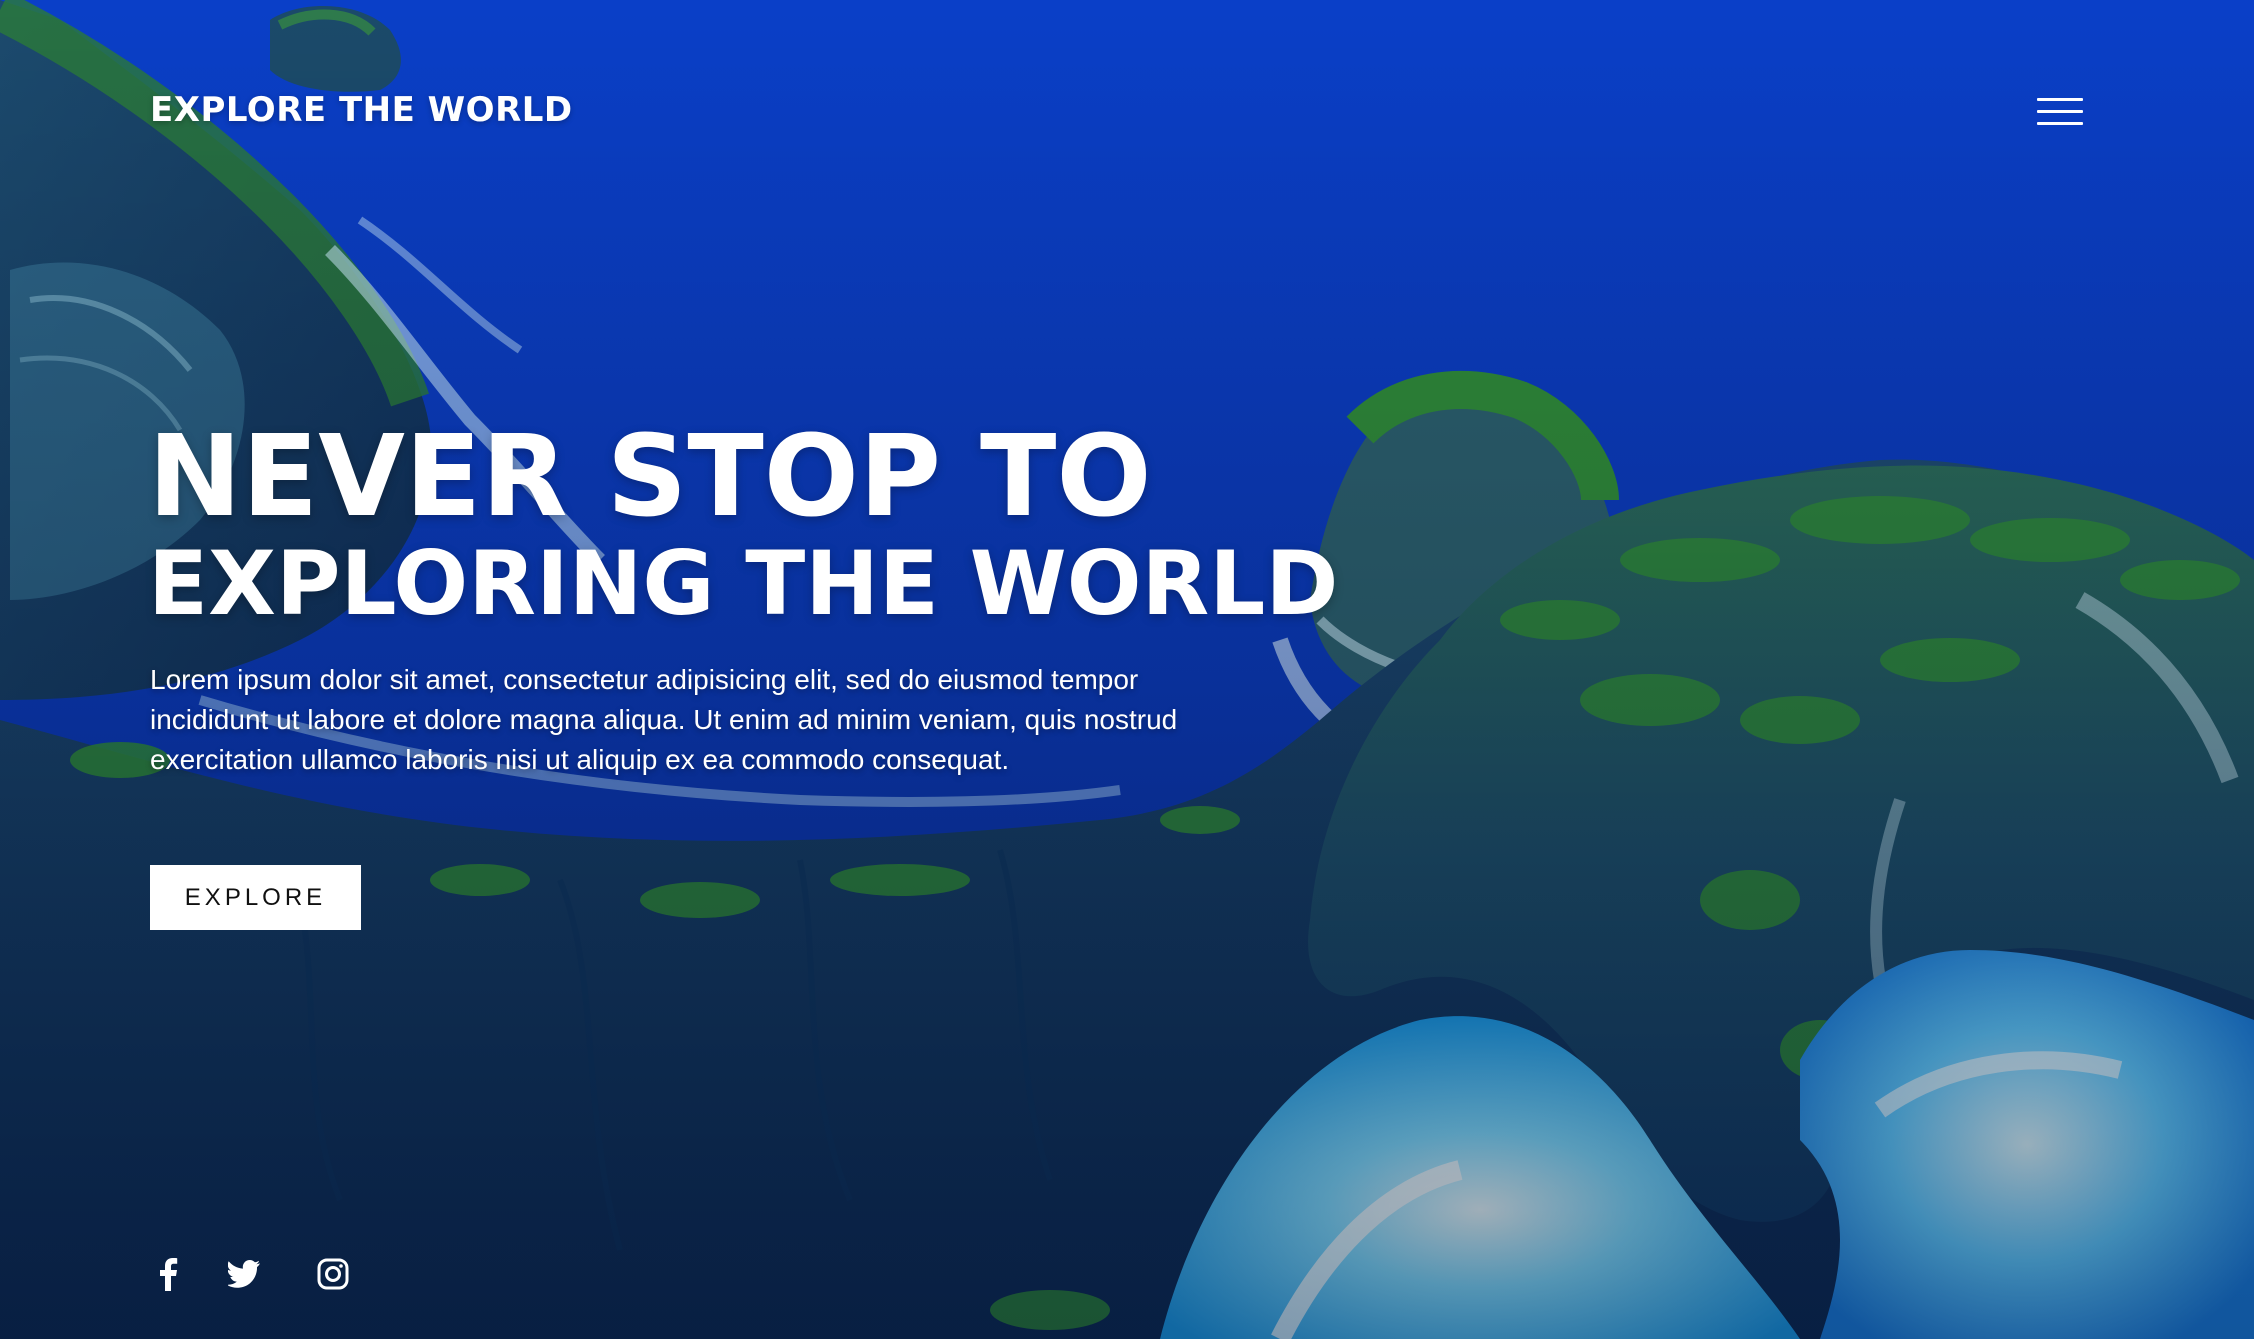 This screenshot has width=2254, height=1339. What do you see at coordinates (2060, 123) in the screenshot?
I see `menu-bar-bottom` at bounding box center [2060, 123].